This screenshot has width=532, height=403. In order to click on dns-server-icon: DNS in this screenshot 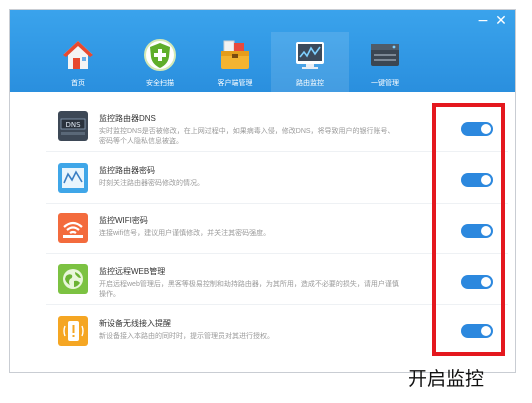, I will do `click(73, 126)`.